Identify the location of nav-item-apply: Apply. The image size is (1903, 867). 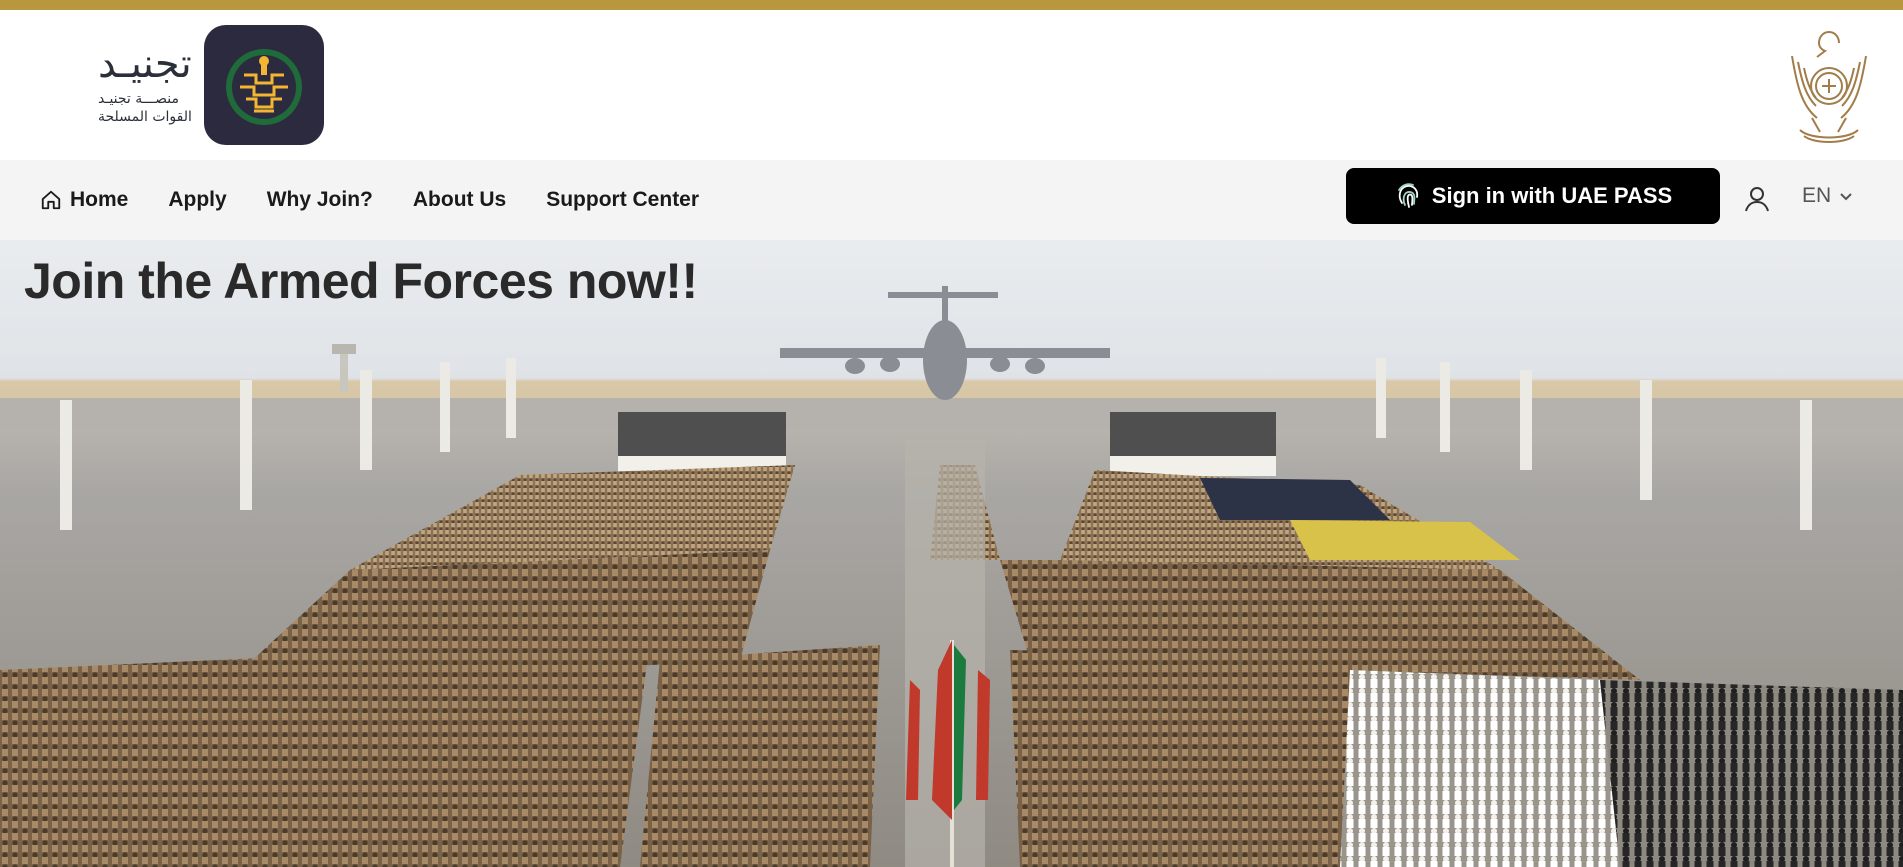
(197, 200).